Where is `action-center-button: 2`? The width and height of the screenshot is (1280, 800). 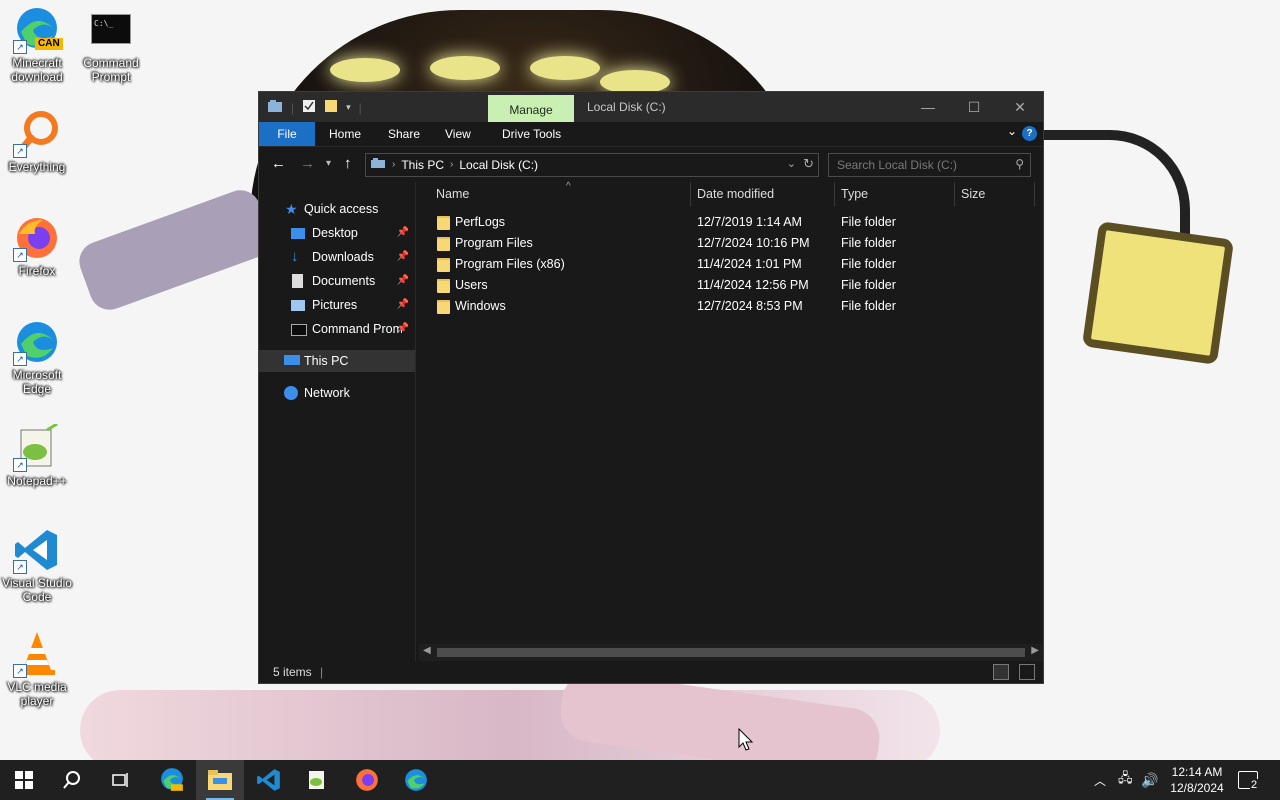 action-center-button: 2 is located at coordinates (1252, 780).